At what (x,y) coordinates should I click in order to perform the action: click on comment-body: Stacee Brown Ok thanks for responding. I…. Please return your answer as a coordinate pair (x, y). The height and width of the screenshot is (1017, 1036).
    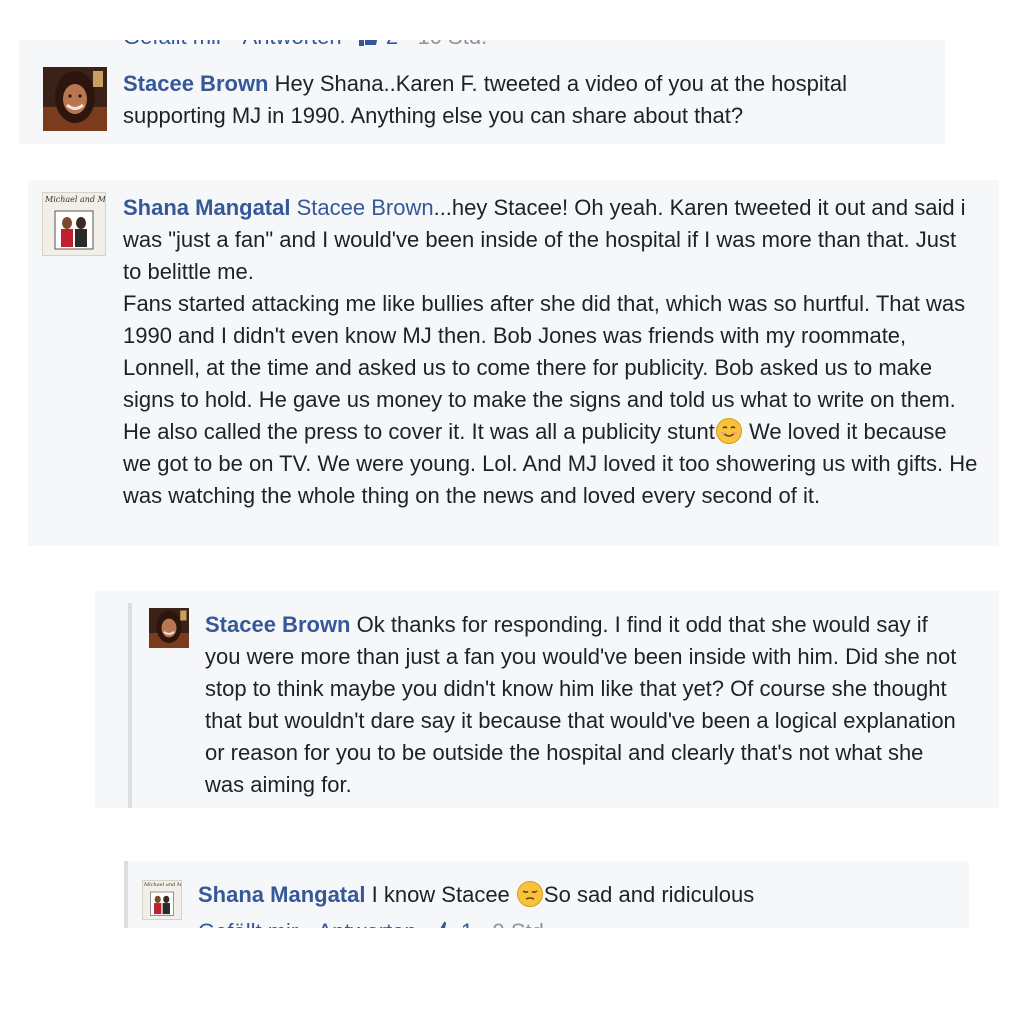
    Looking at the image, I should click on (585, 705).